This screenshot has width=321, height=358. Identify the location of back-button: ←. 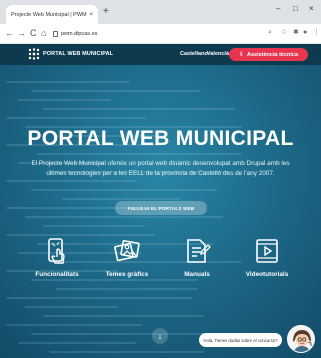
(9, 33).